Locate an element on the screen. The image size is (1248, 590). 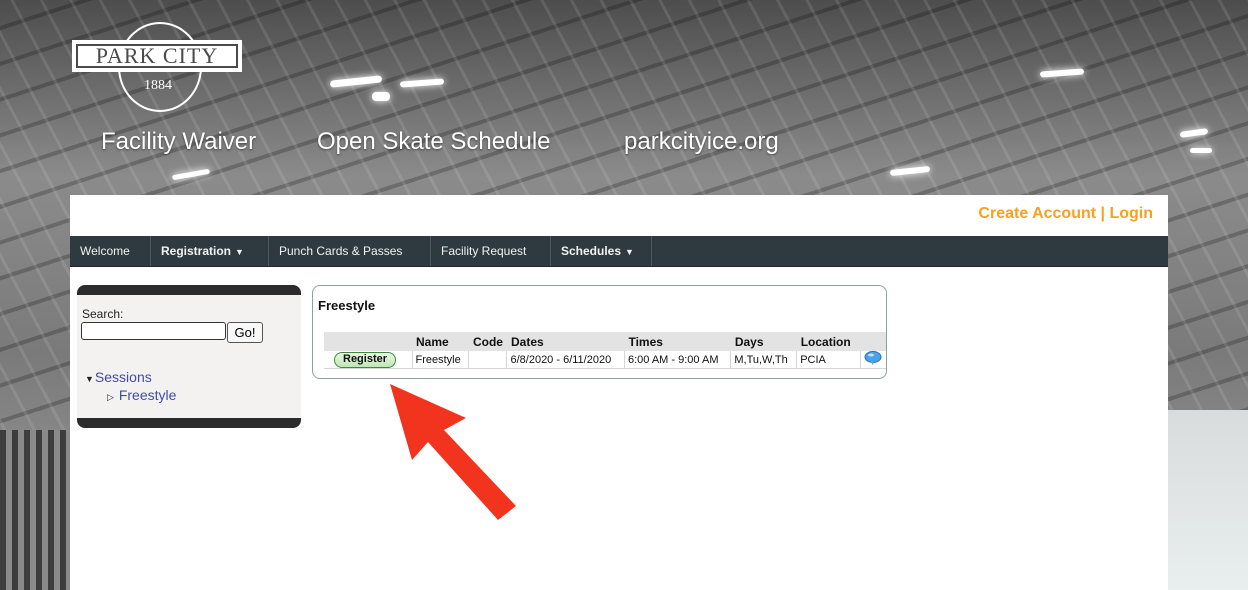
nav-punch-cards: Punch Cards & Passes is located at coordinates (350, 251).